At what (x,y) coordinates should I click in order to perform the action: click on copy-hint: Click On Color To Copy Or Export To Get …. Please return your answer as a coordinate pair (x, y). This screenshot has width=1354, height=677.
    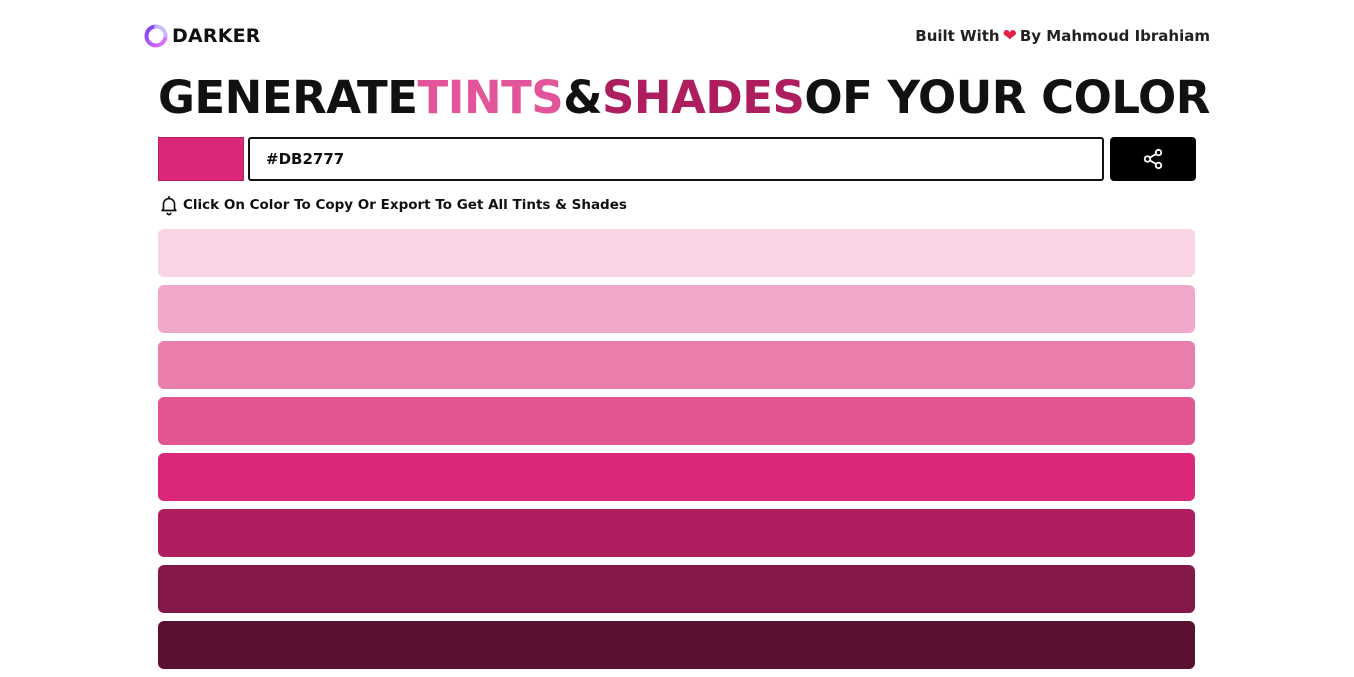
    Looking at the image, I should click on (392, 205).